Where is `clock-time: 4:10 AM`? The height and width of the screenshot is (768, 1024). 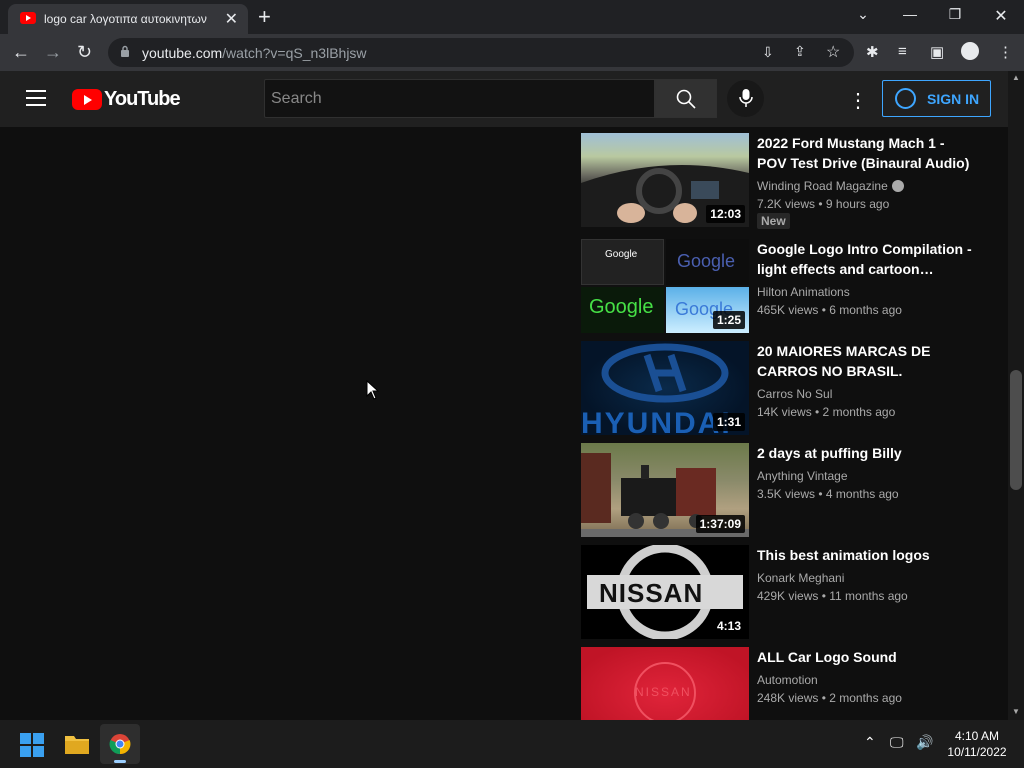 clock-time: 4:10 AM is located at coordinates (977, 736).